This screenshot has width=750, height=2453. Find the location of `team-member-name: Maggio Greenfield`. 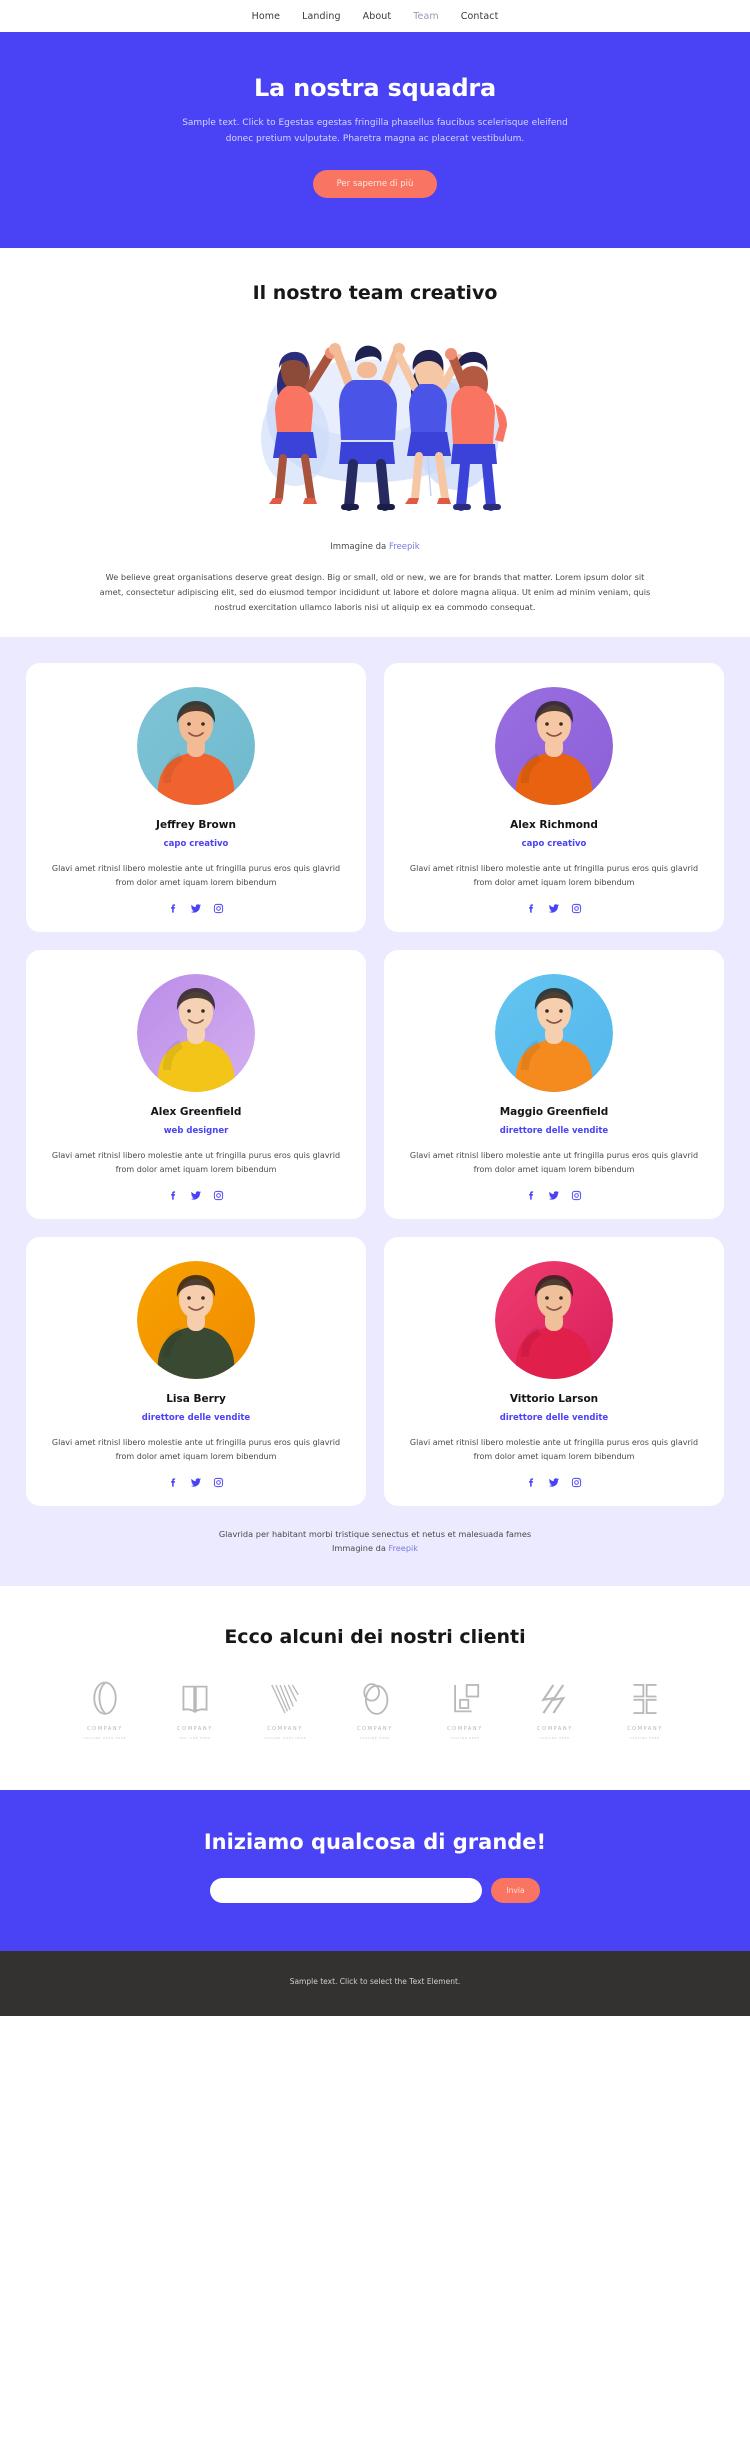

team-member-name: Maggio Greenfield is located at coordinates (554, 1112).